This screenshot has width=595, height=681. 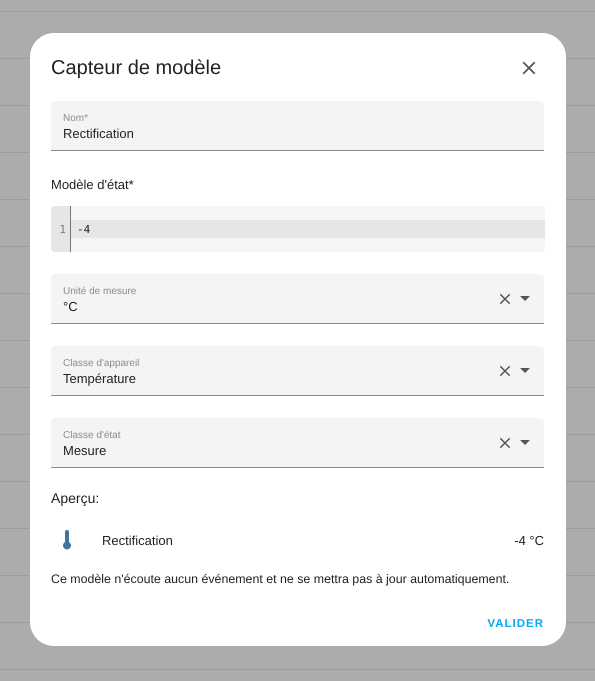 I want to click on info-text: Ce modèle n'écoute aucun événement et ne se mettra pas à jour automatiquement., so click(x=280, y=579).